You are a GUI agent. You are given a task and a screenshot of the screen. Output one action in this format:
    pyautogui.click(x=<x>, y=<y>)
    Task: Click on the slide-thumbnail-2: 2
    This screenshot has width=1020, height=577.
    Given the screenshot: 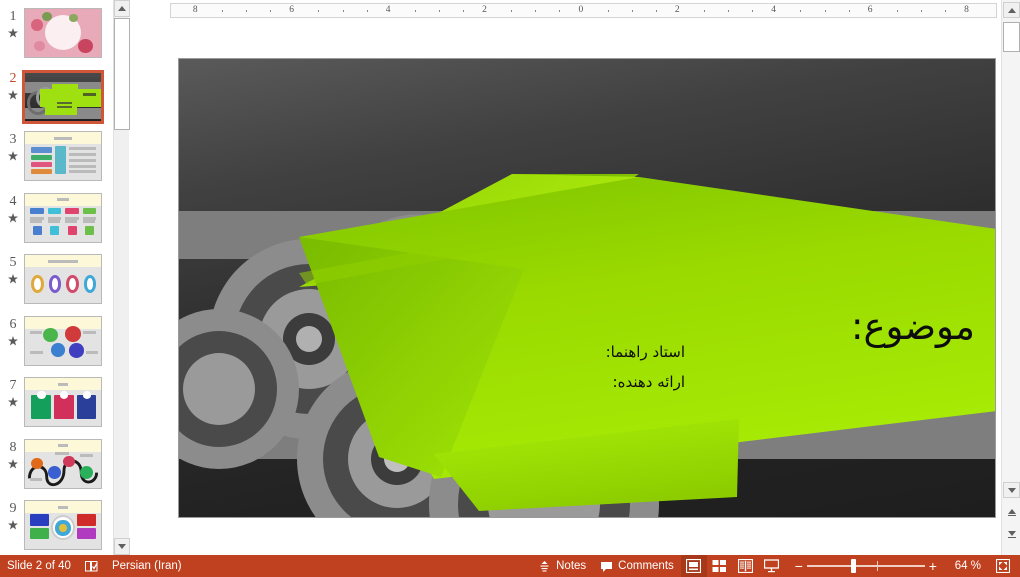 What is the action you would take?
    pyautogui.click(x=56, y=100)
    